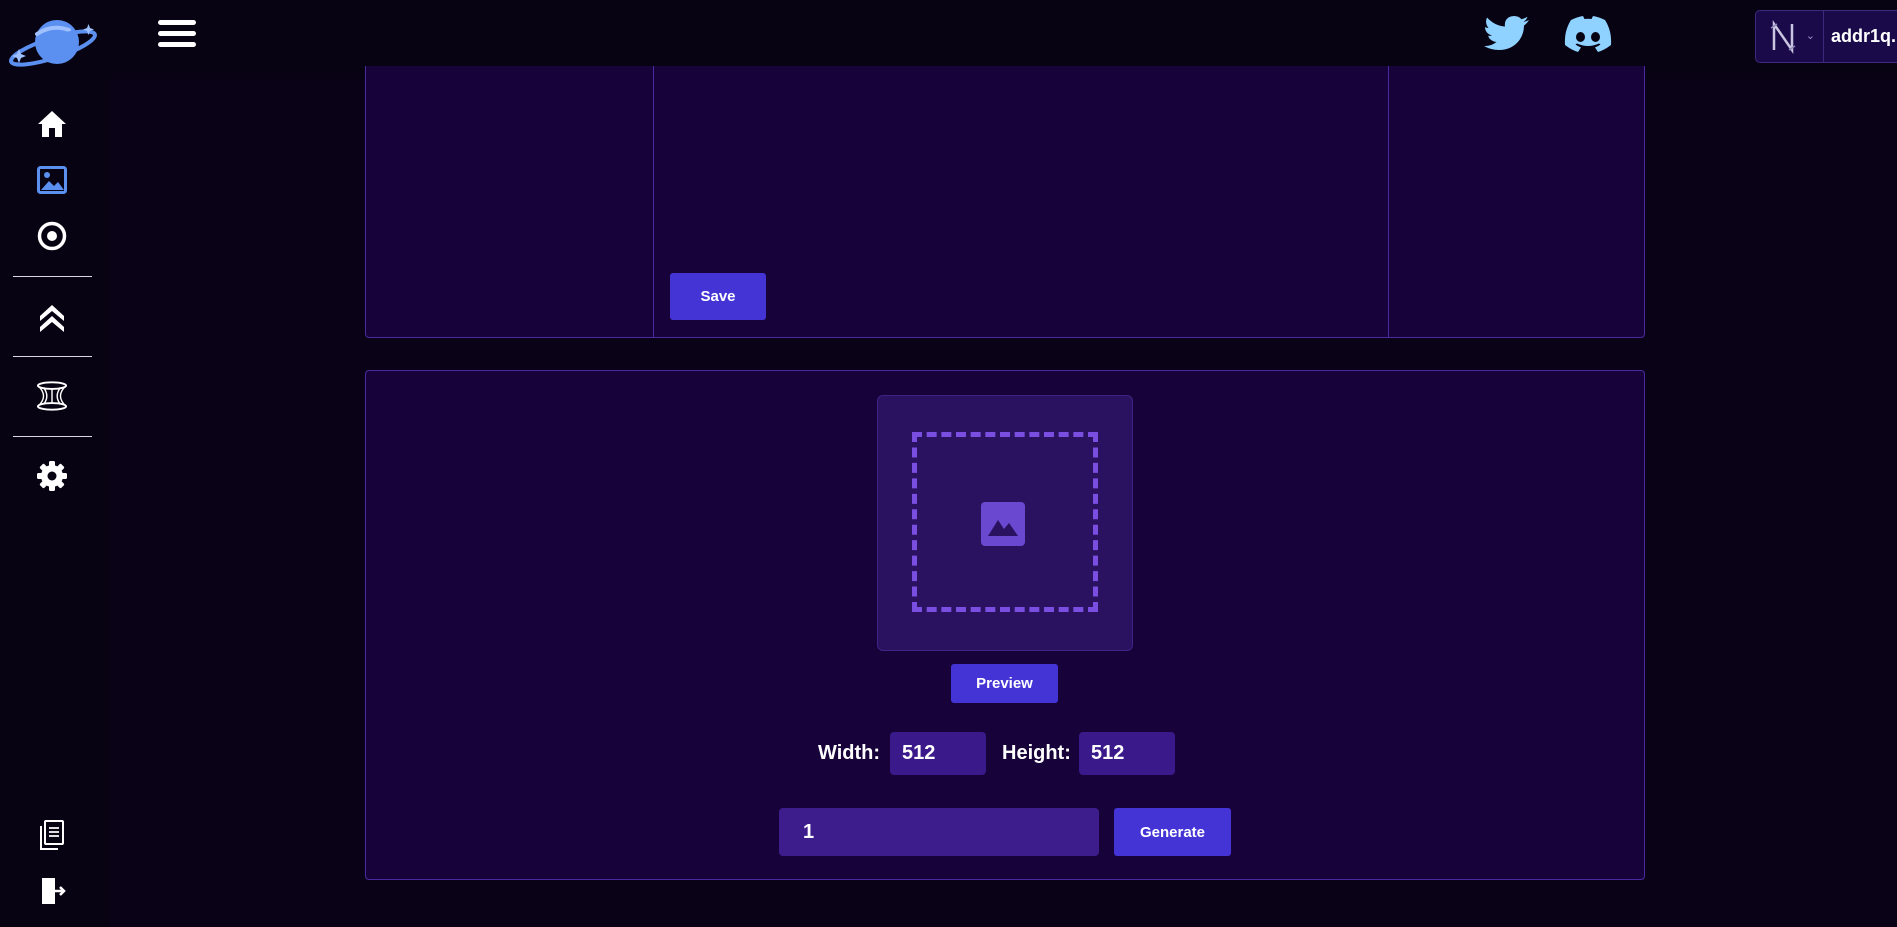  I want to click on logout-icon, so click(52, 891).